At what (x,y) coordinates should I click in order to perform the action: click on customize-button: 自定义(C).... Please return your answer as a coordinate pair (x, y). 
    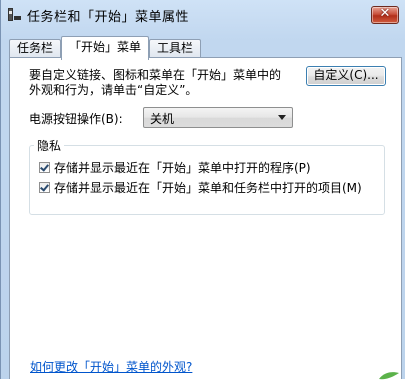
    Looking at the image, I should click on (346, 76).